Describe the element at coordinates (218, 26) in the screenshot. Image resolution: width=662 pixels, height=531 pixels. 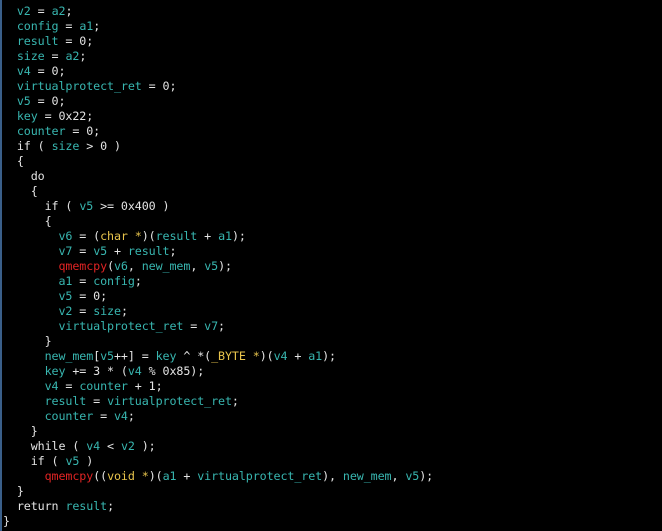
I see `code-line: config = a1;` at that location.